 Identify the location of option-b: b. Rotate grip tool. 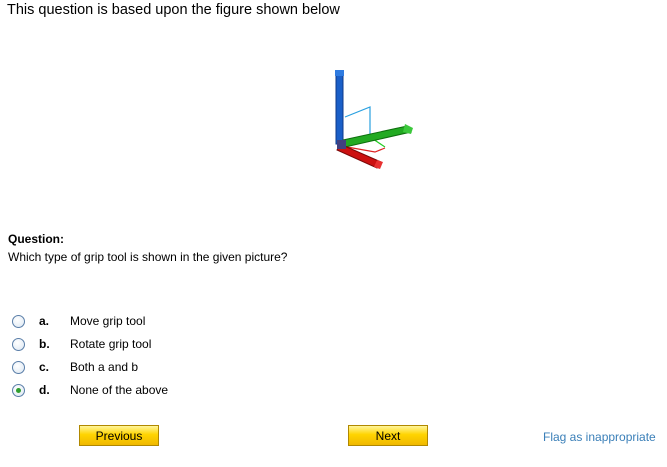
(112, 346).